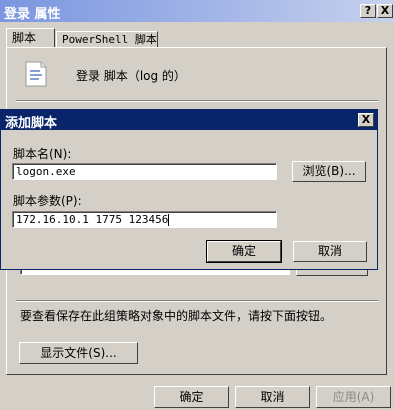 This screenshot has width=394, height=410. I want to click on window-title: 登录 属性, so click(32, 14).